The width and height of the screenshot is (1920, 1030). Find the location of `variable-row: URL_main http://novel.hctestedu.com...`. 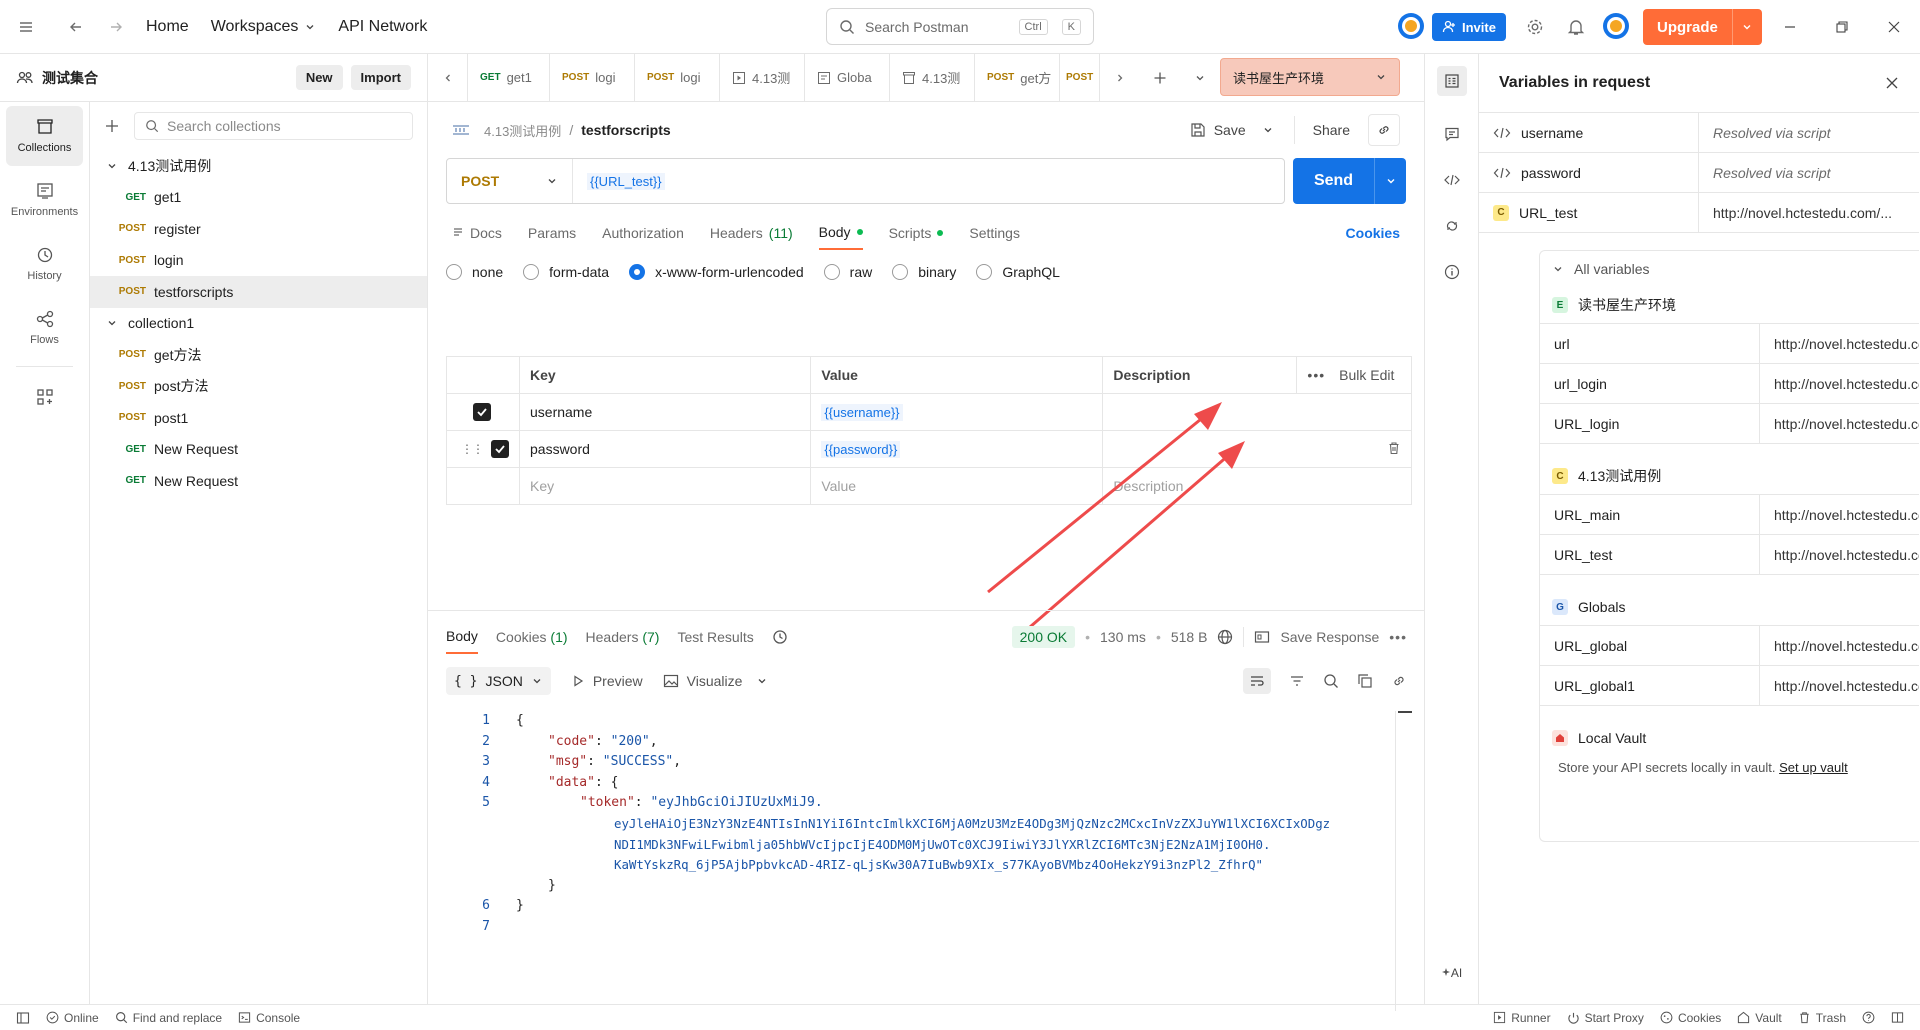

variable-row: URL_main http://novel.hctestedu.com... is located at coordinates (1729, 515).